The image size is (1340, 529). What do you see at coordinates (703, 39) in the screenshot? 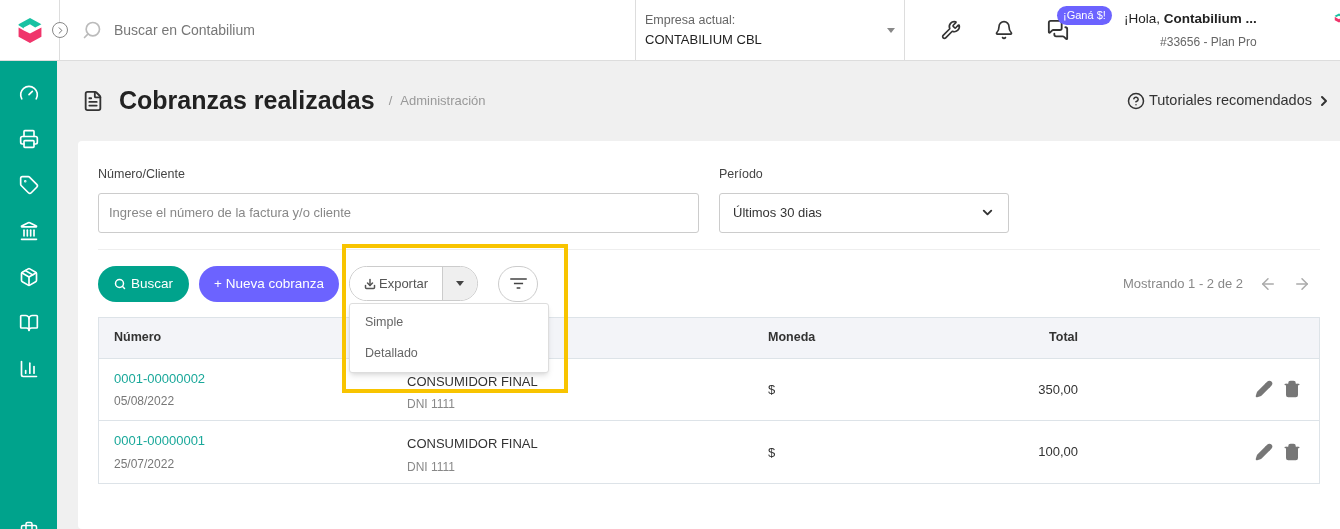
I see `company-name: CONTABILIUM CBL` at bounding box center [703, 39].